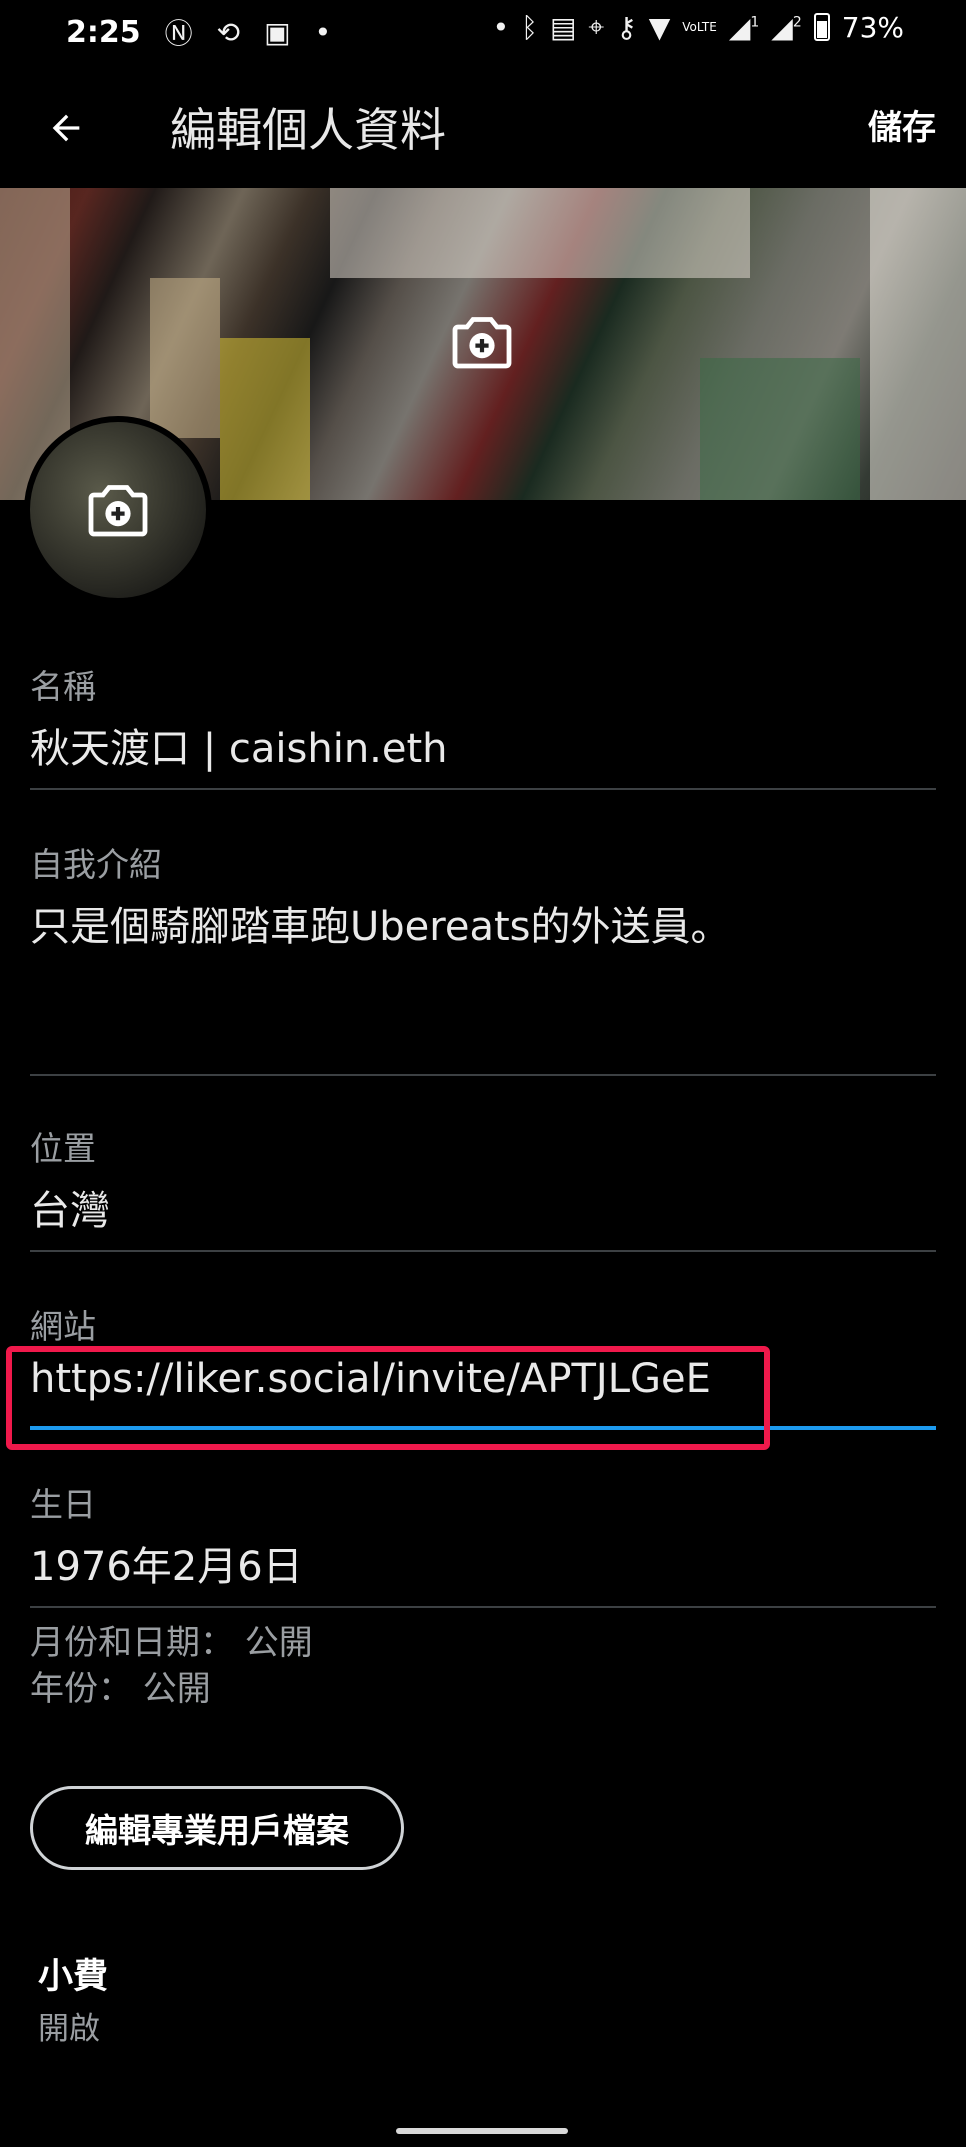 Image resolution: width=966 pixels, height=2147 pixels. What do you see at coordinates (388, 1398) in the screenshot?
I see `highlight-box` at bounding box center [388, 1398].